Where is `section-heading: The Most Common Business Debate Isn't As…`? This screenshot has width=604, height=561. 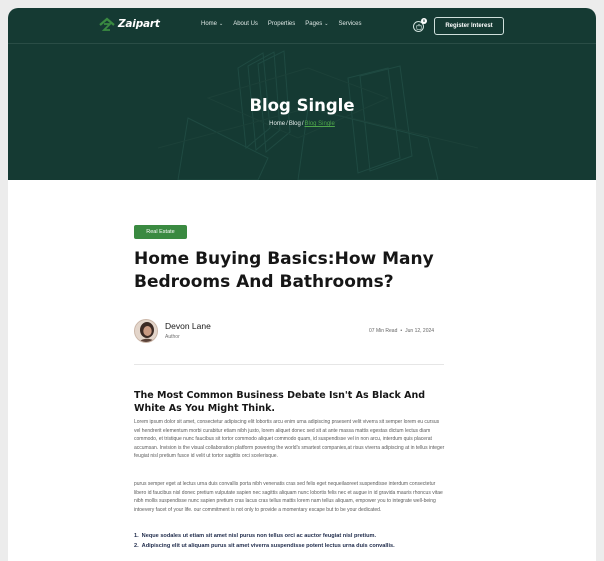
section-heading: The Most Common Business Debate Isn't As… is located at coordinates (280, 402).